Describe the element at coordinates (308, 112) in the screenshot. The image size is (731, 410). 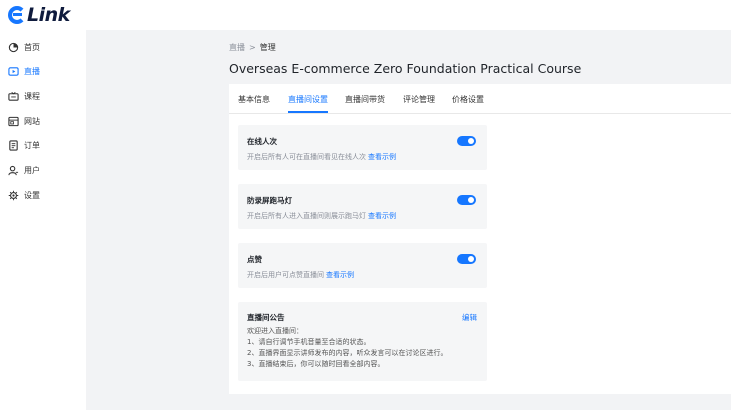
I see `active-tab-indicator` at that location.